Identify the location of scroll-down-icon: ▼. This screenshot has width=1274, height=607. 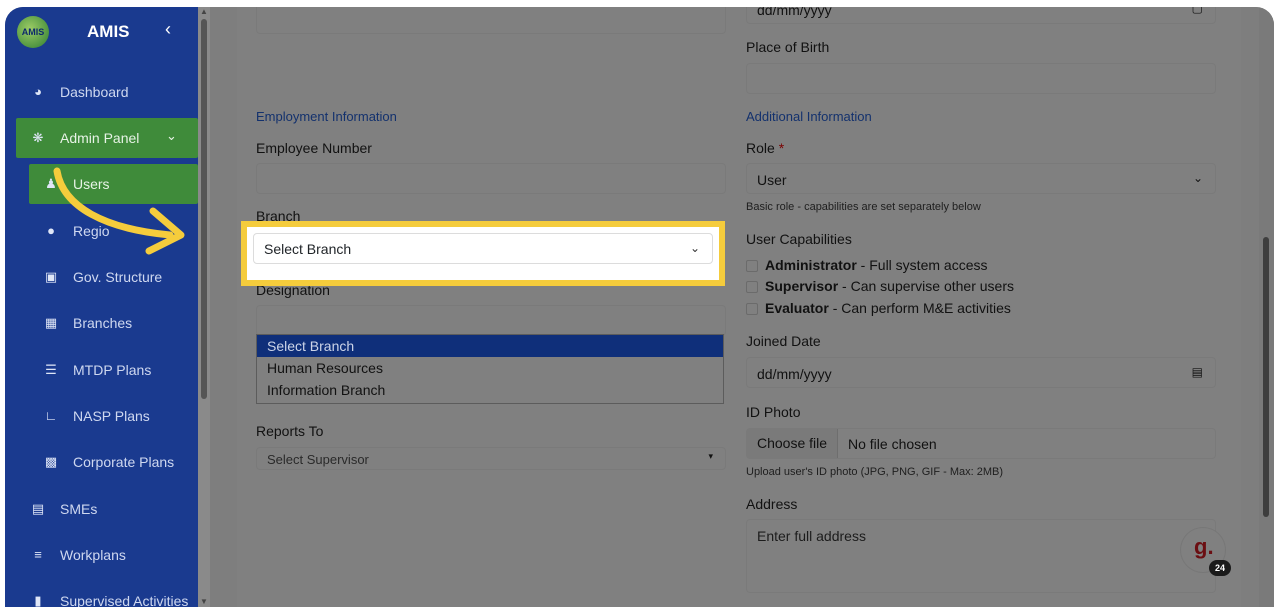
(204, 601).